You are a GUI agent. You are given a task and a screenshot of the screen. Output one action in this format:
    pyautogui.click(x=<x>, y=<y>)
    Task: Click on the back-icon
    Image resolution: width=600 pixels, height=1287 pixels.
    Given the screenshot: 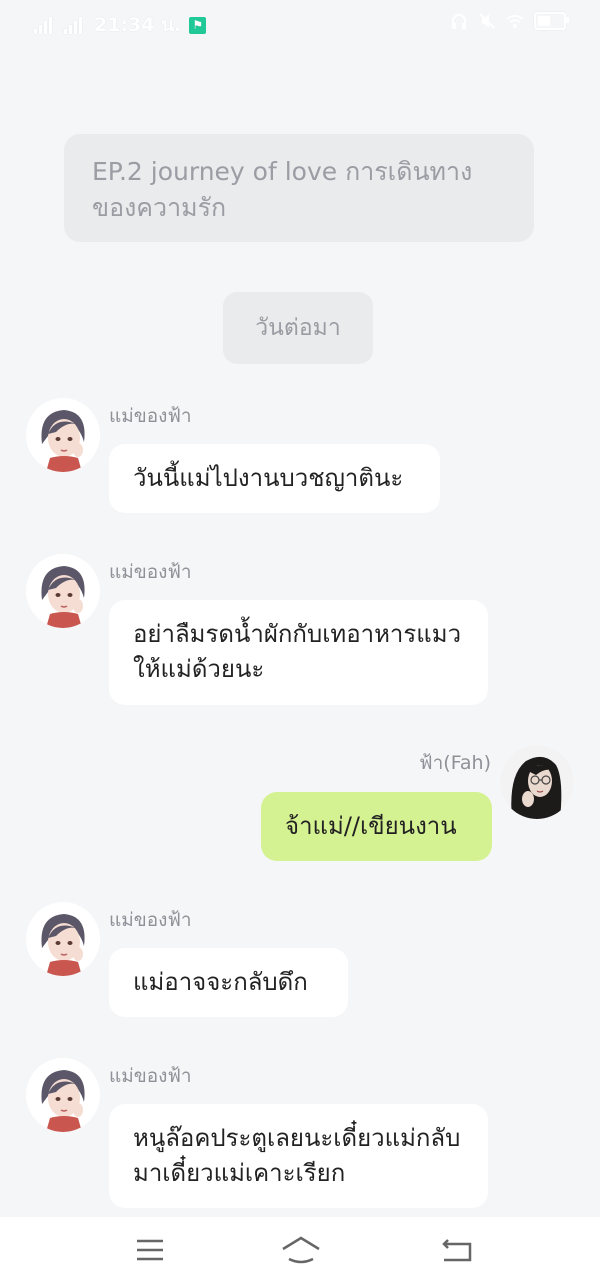 What is the action you would take?
    pyautogui.click(x=456, y=1250)
    